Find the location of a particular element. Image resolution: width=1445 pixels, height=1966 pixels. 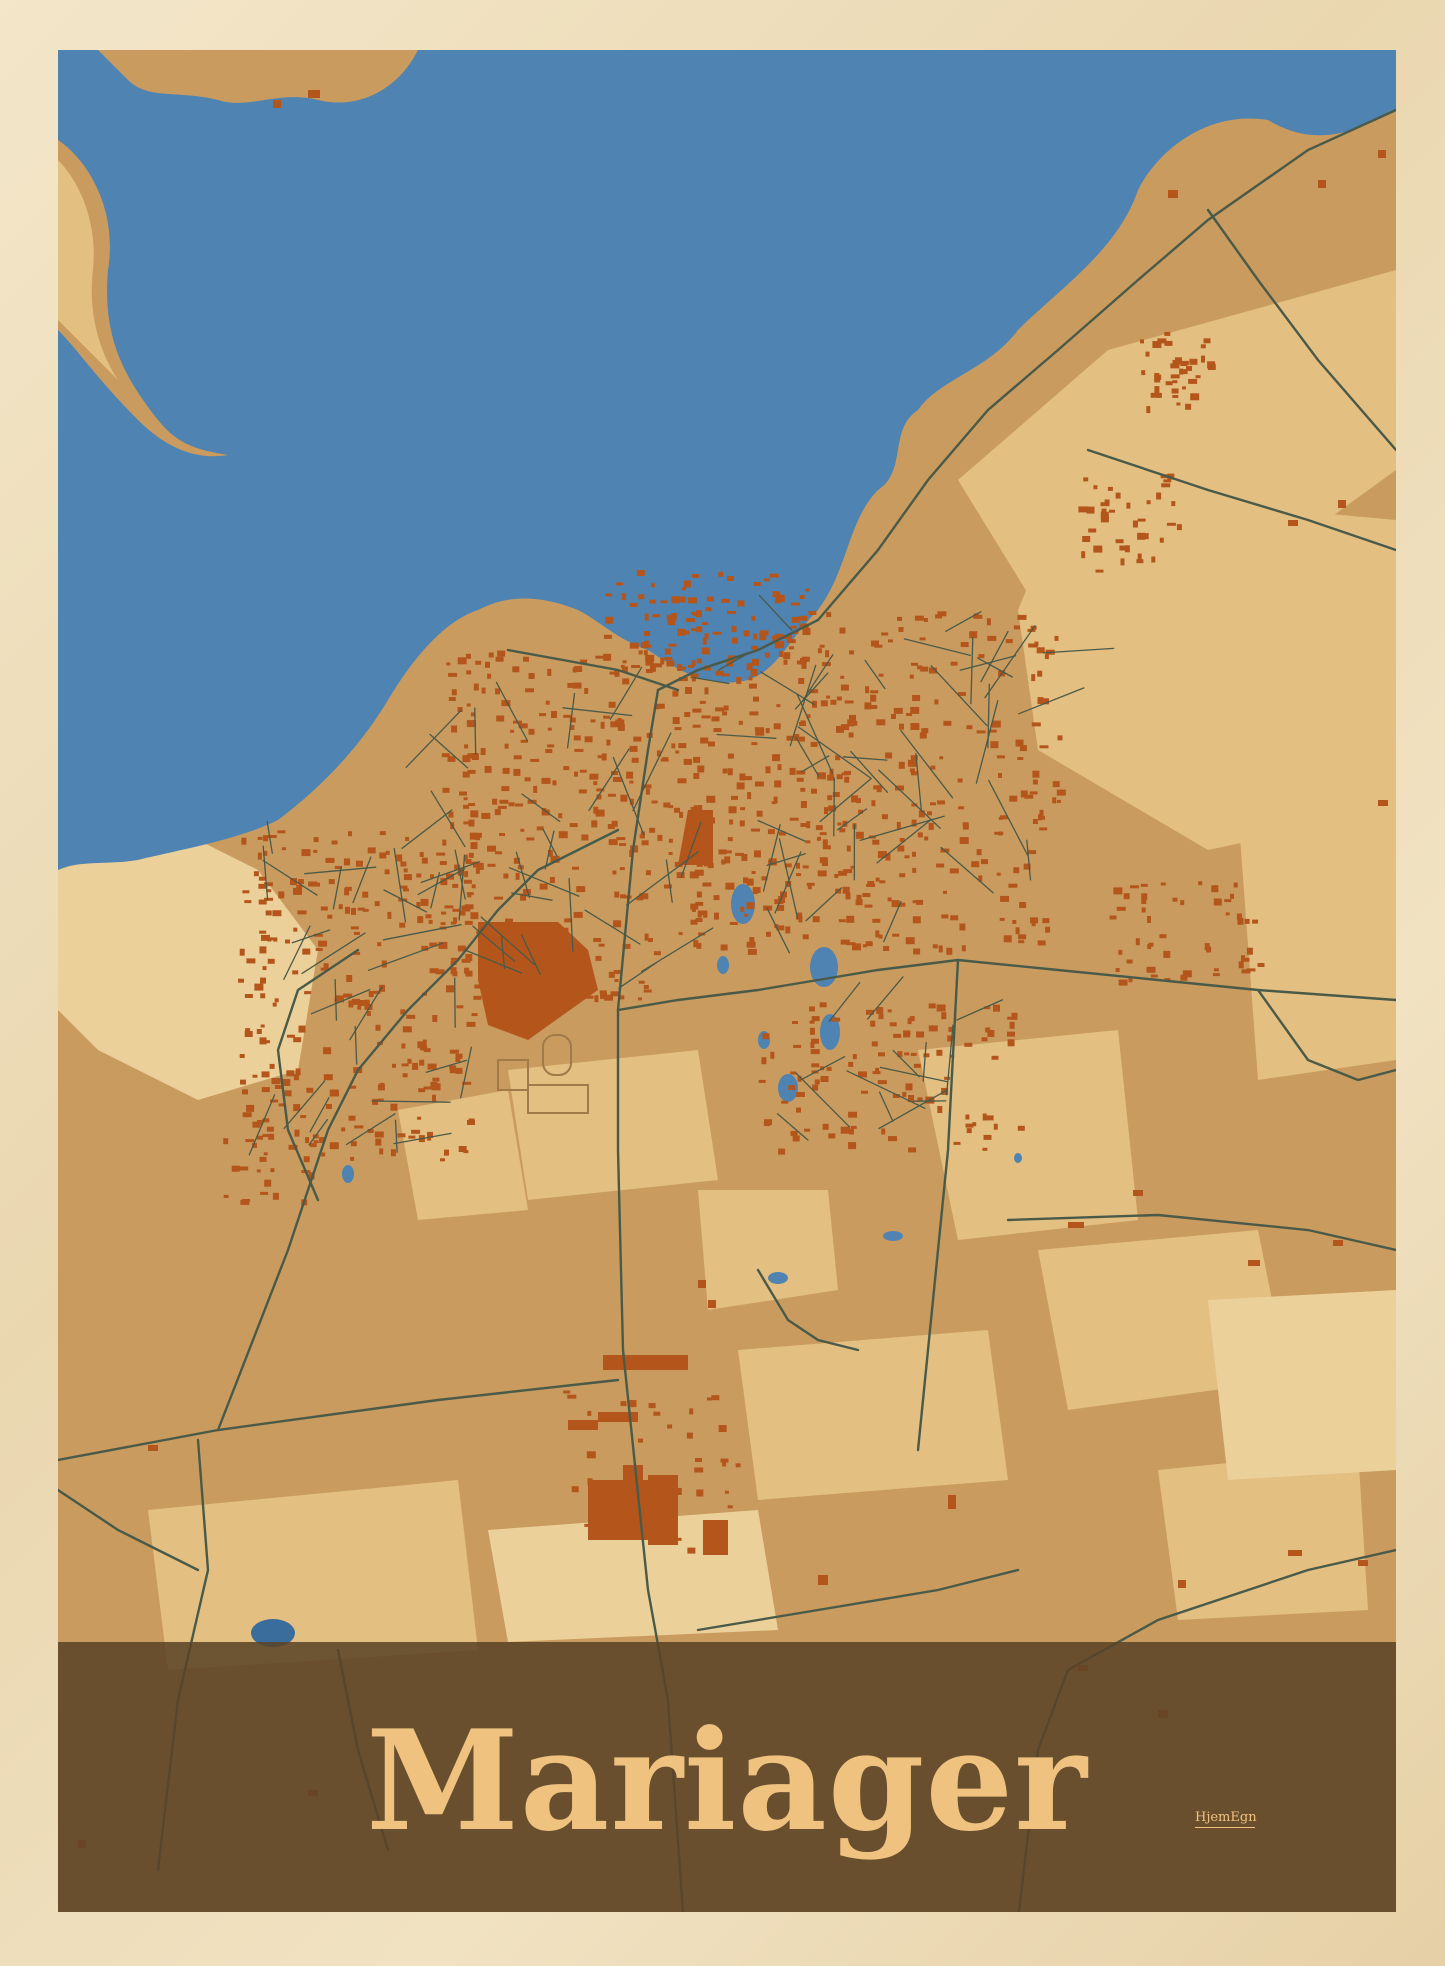

brand-underline is located at coordinates (1225, 1827).